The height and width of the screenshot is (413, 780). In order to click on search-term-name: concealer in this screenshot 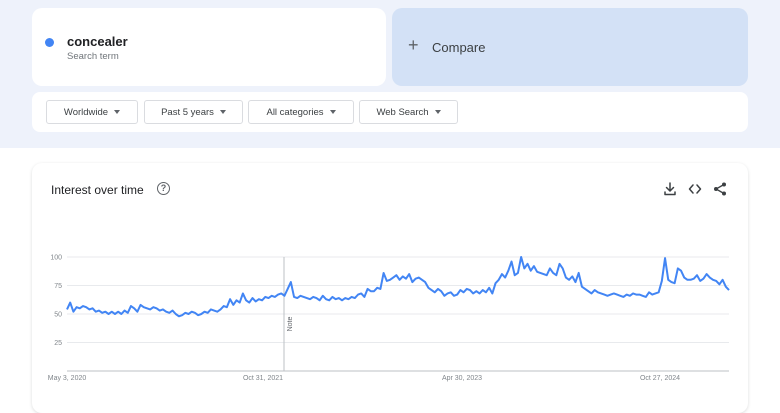, I will do `click(97, 41)`.